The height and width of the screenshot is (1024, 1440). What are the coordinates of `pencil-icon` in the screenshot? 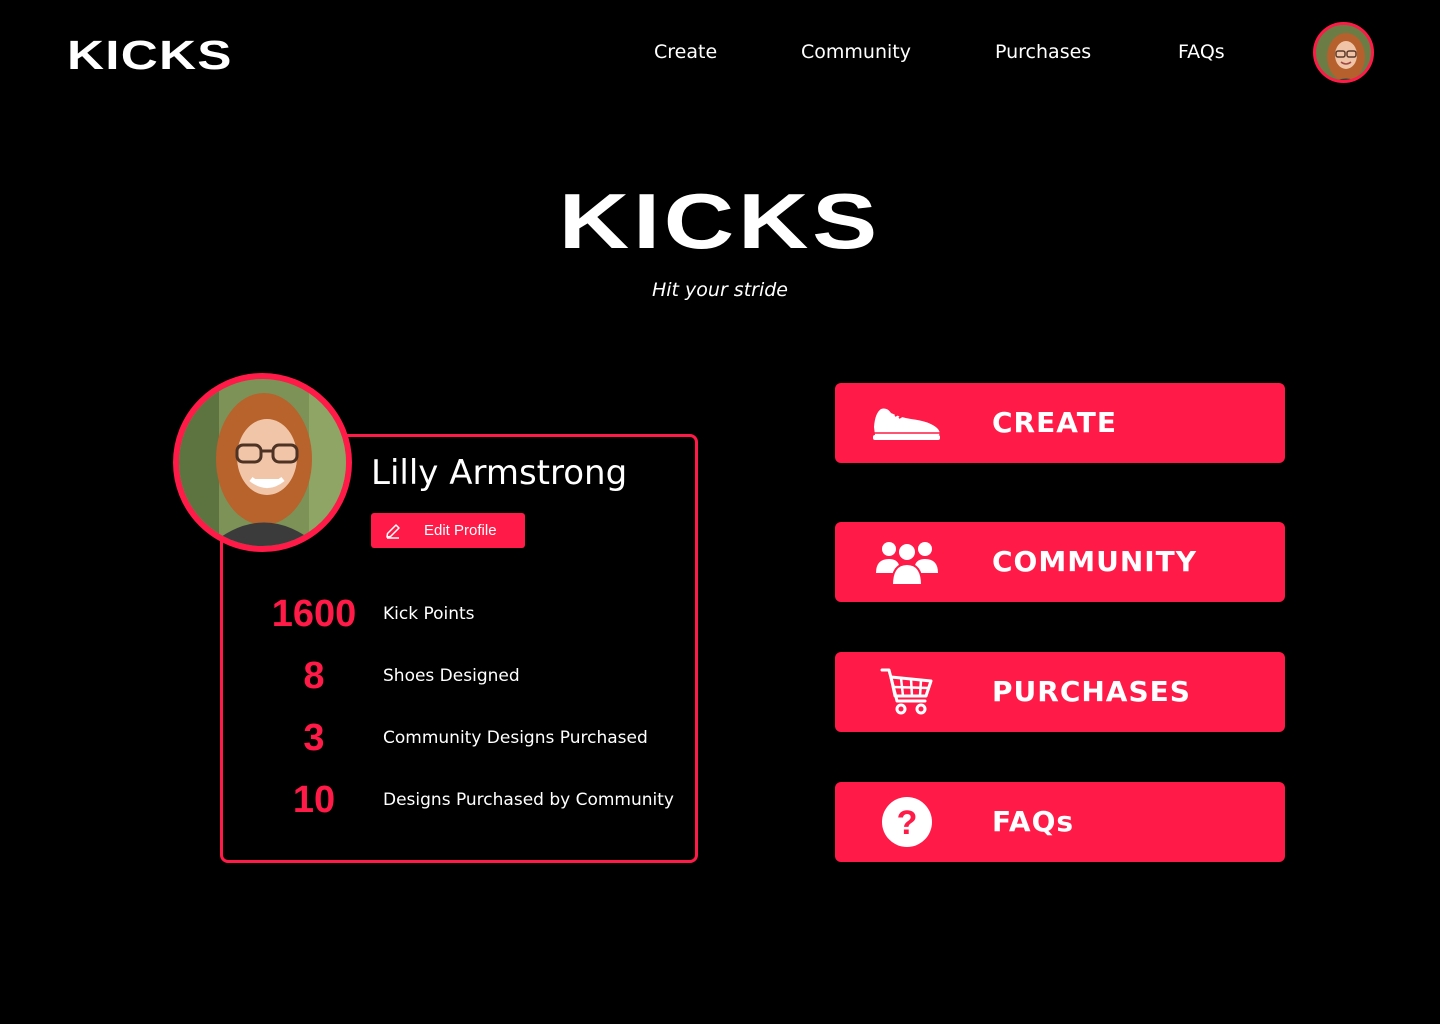 It's located at (393, 531).